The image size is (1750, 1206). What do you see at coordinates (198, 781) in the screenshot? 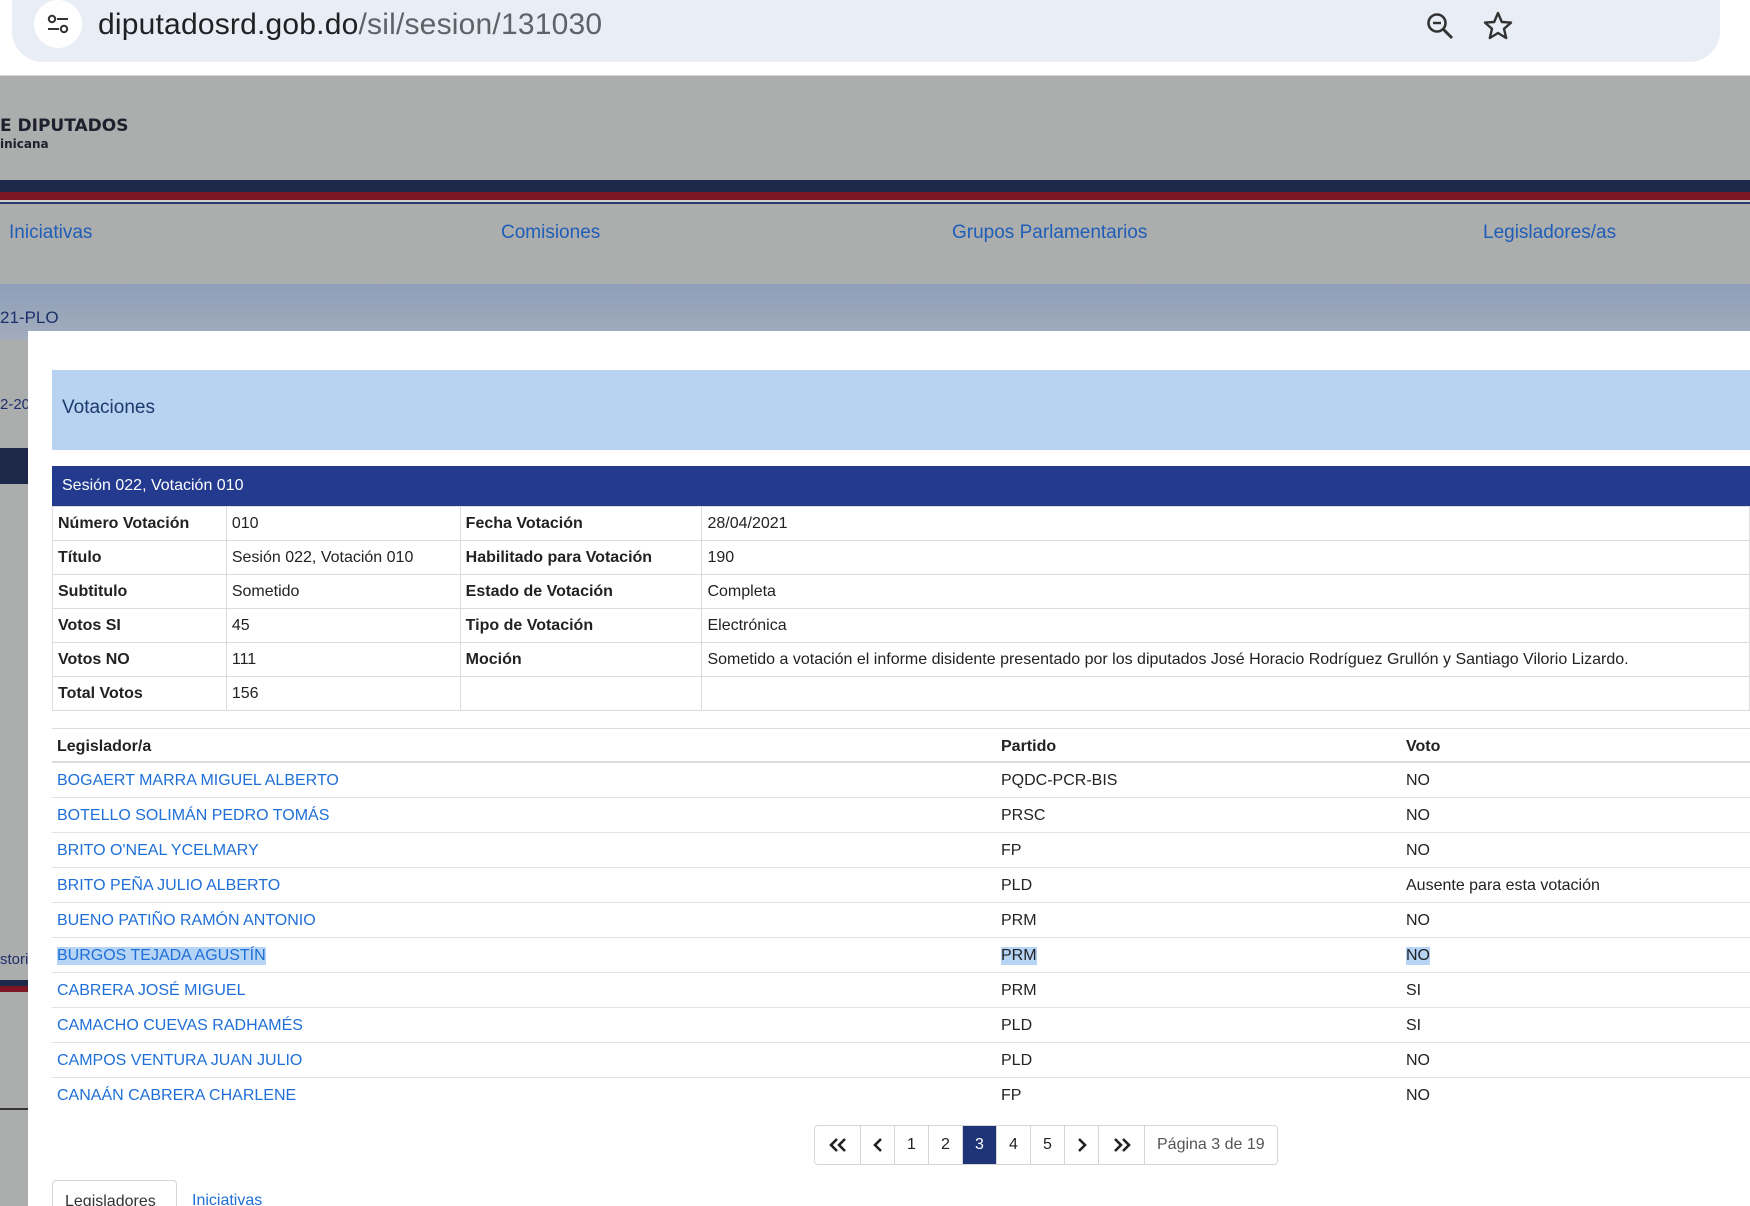
I see `legislator-link: BOGAERT MARRA MIGUEL ALBERTO` at bounding box center [198, 781].